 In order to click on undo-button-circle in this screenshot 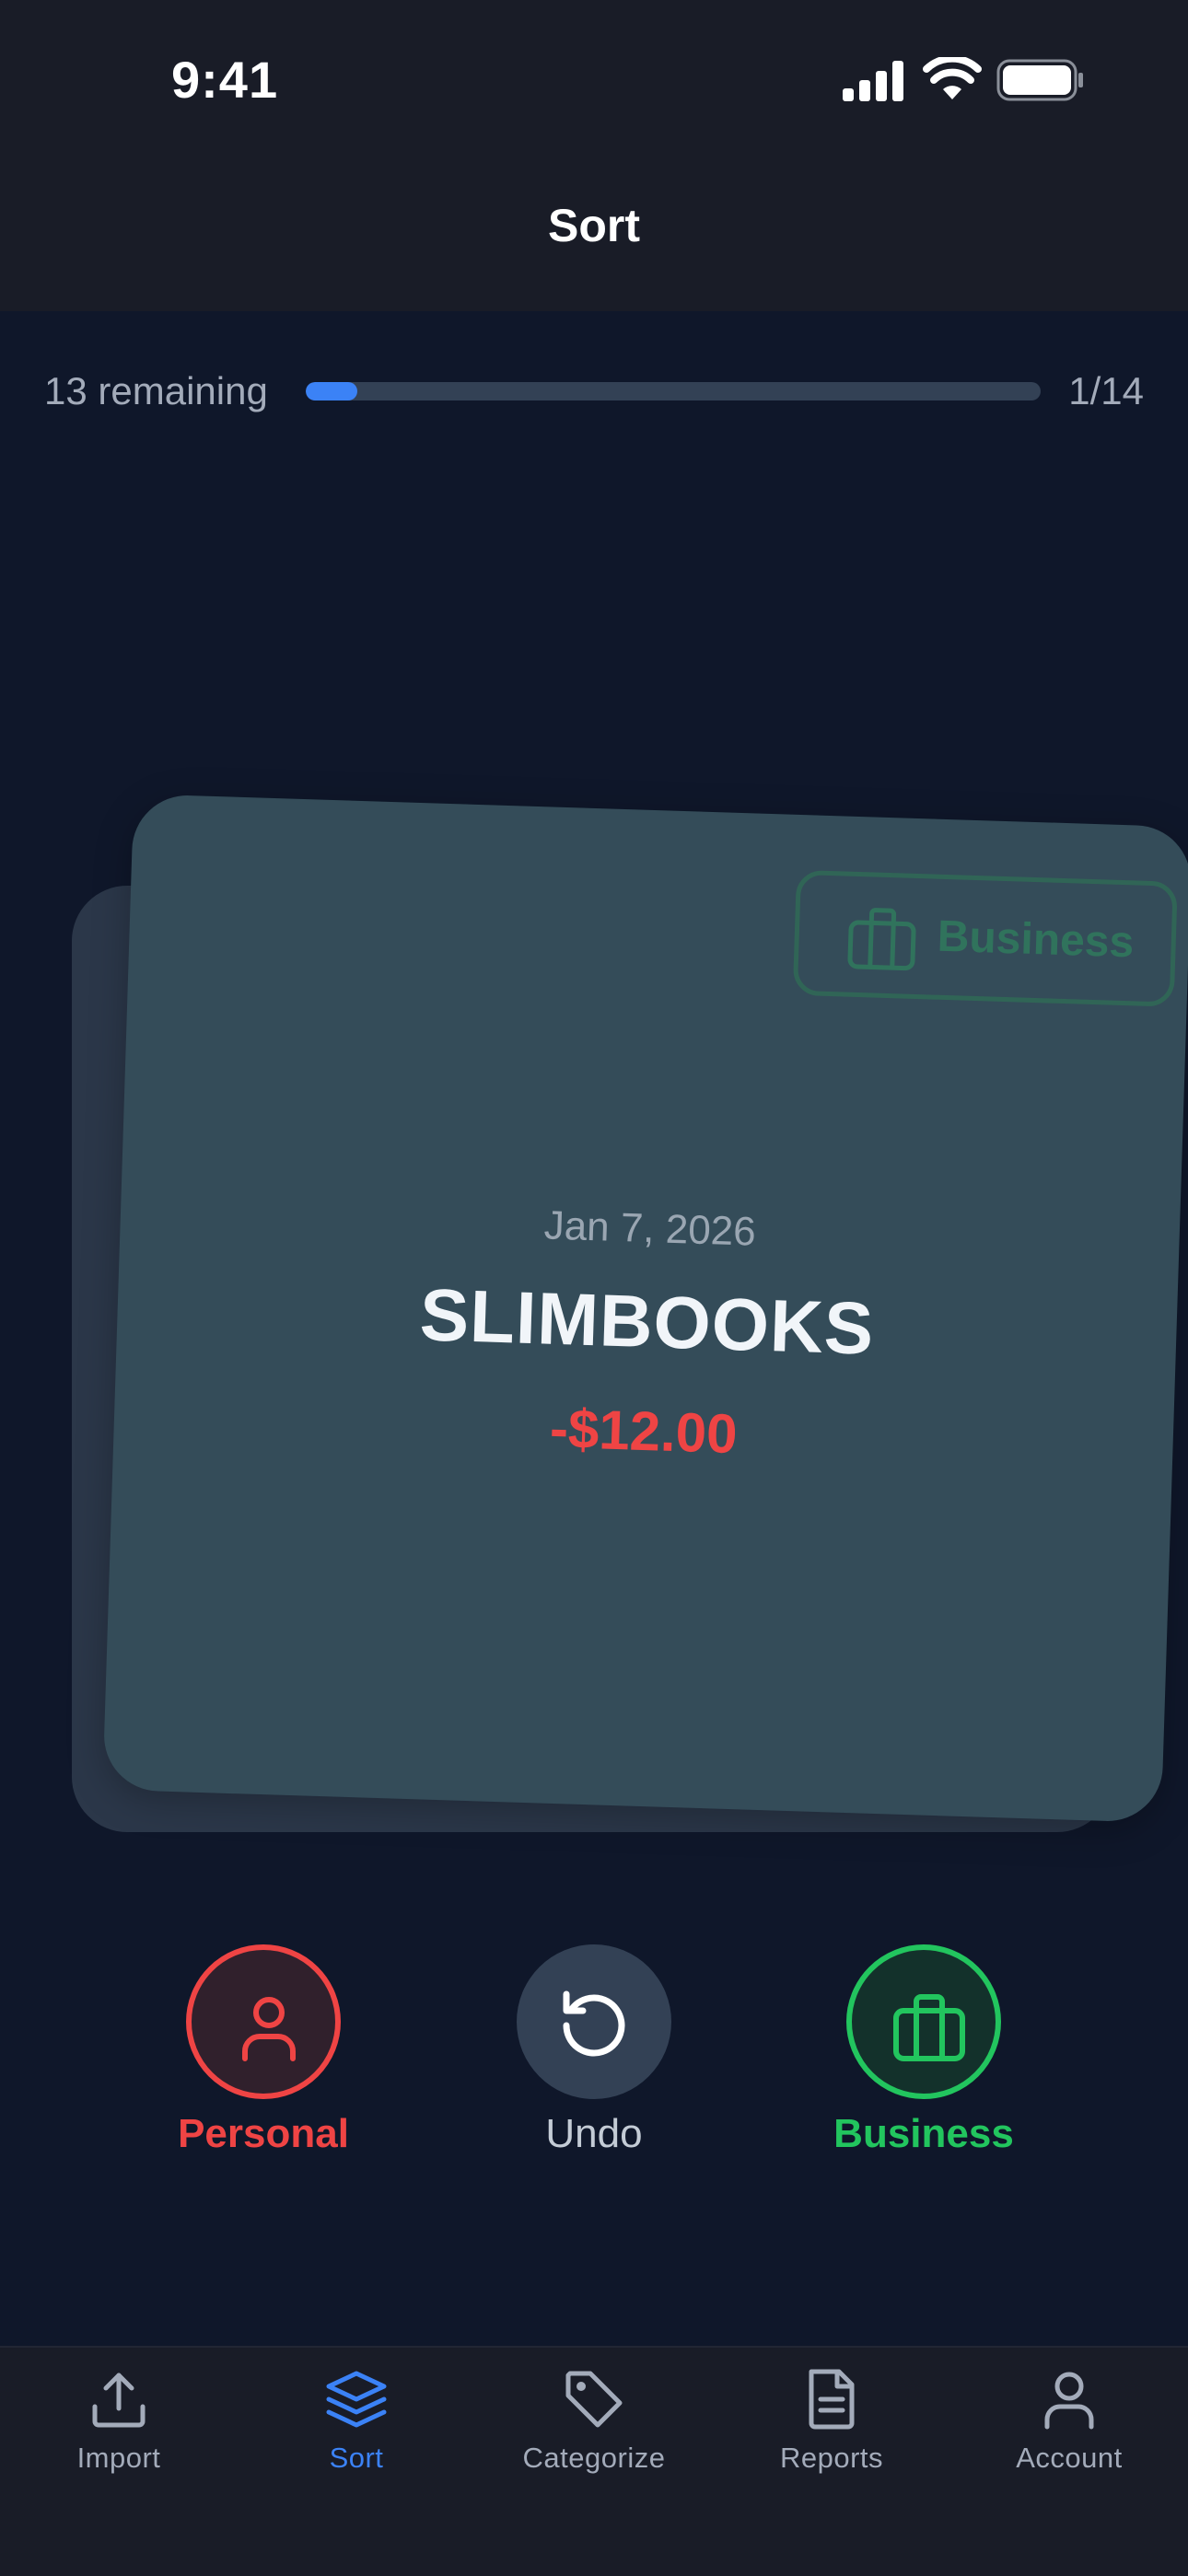, I will do `click(594, 2021)`.